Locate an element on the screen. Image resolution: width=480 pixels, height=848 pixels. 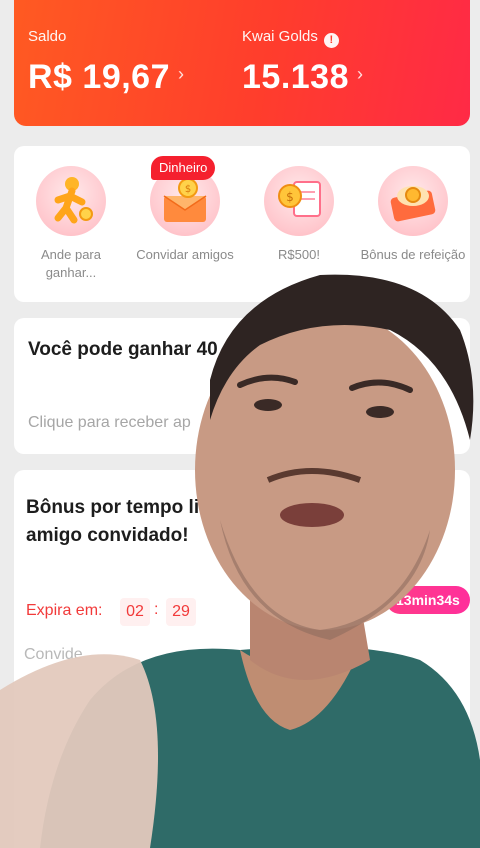
saldo-value: R$ 19,67 › is located at coordinates (106, 77).